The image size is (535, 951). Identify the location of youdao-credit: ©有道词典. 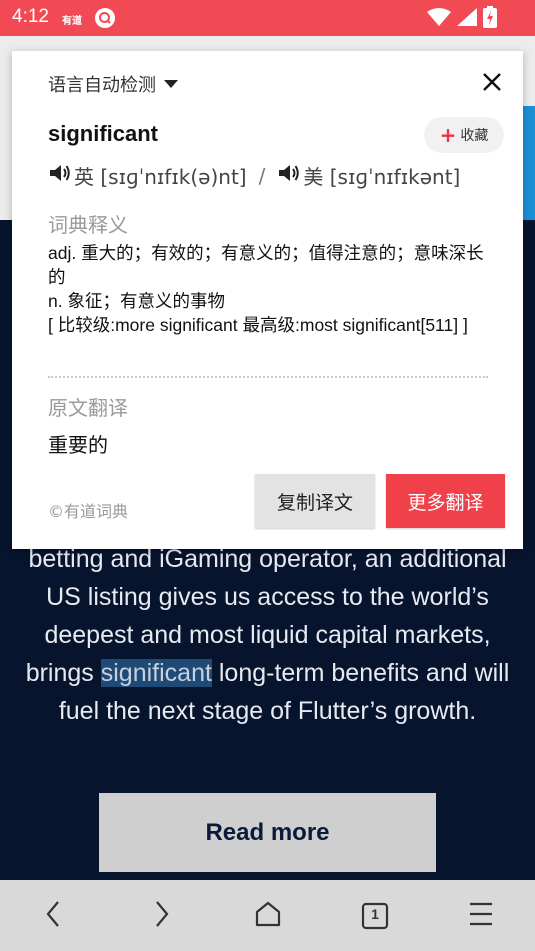
(88, 511).